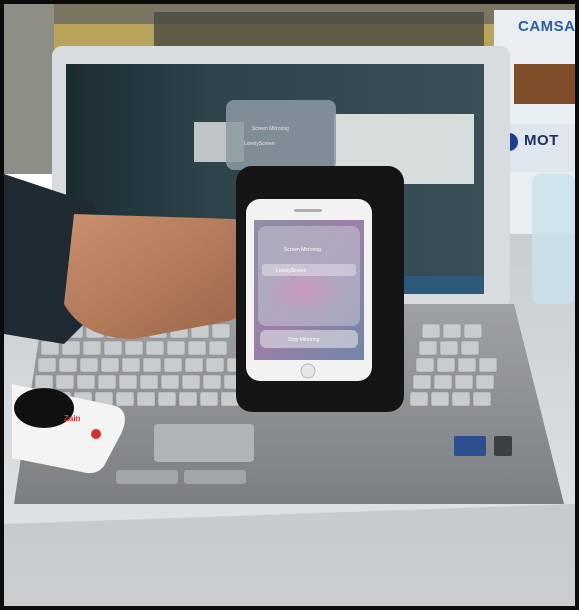  Describe the element at coordinates (308, 371) in the screenshot. I see `phone-home-button` at that location.